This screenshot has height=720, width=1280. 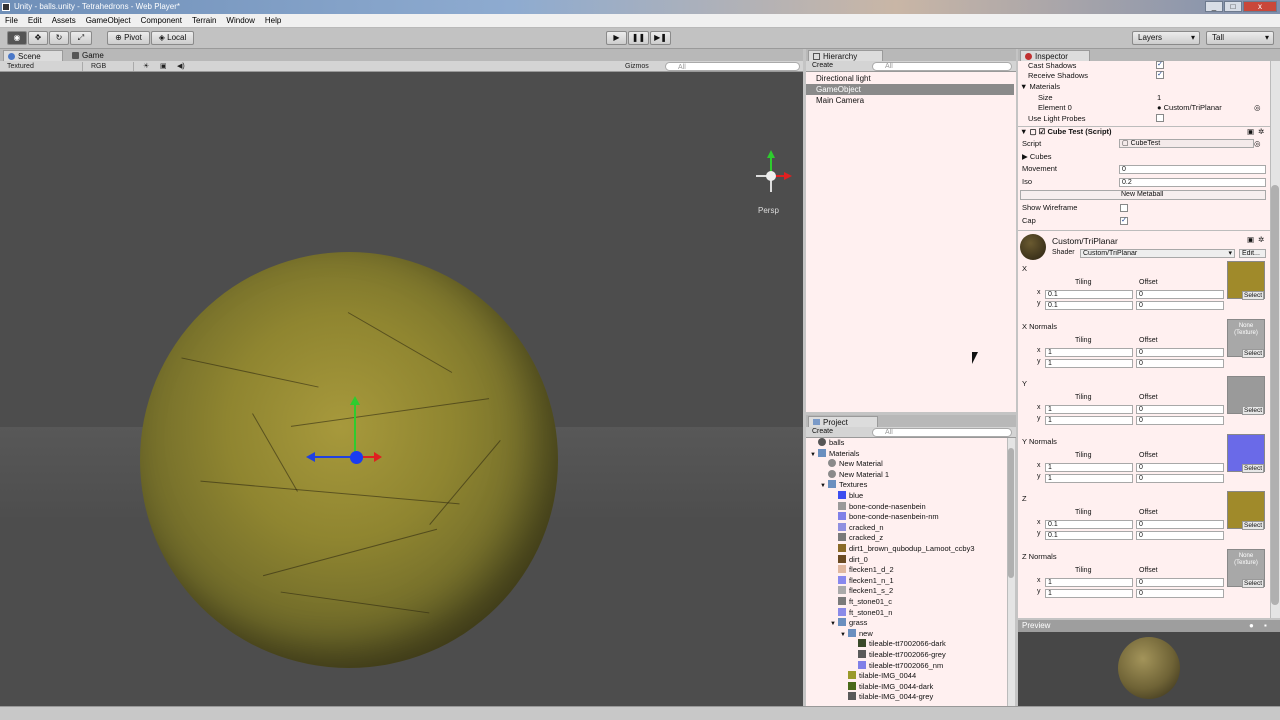 I want to click on project-item: tileable-tt7002066-grey, so click(x=898, y=655).